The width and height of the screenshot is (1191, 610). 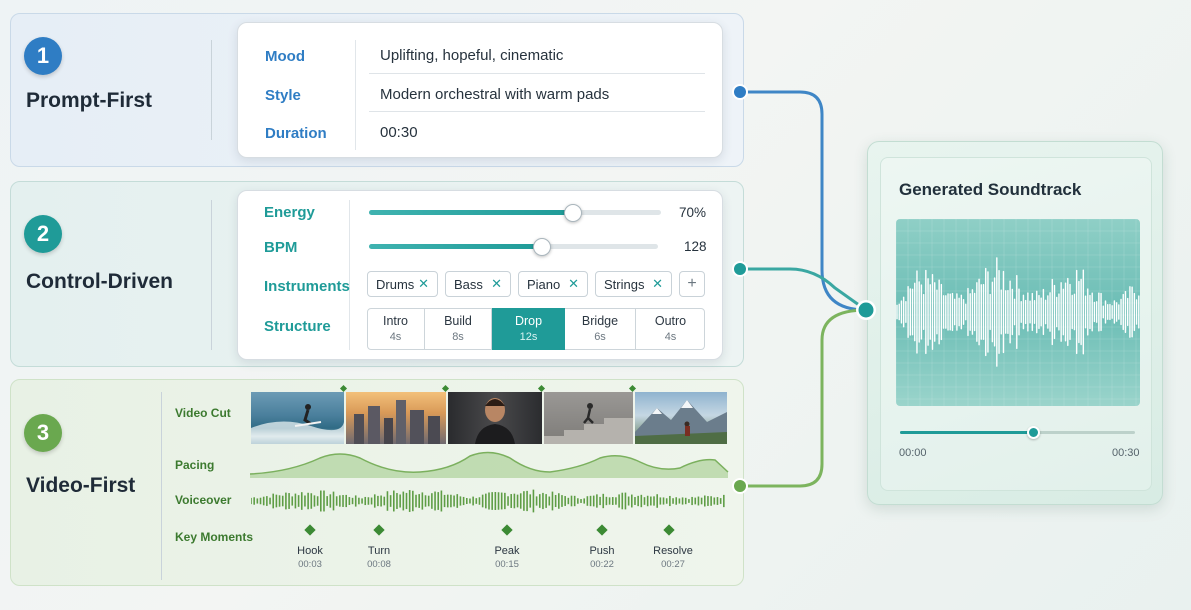 I want to click on input-node, so click(x=866, y=310).